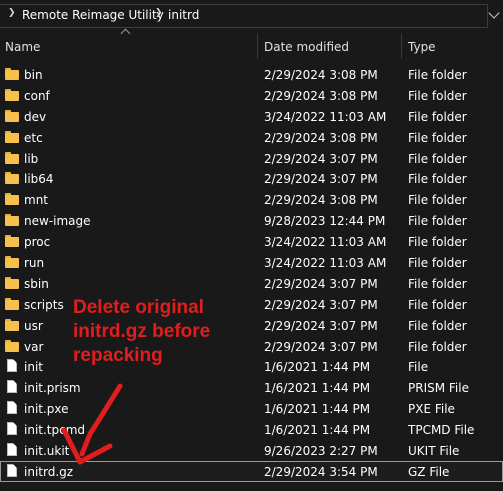 The width and height of the screenshot is (503, 491). What do you see at coordinates (37, 242) in the screenshot?
I see `file-name: proc` at bounding box center [37, 242].